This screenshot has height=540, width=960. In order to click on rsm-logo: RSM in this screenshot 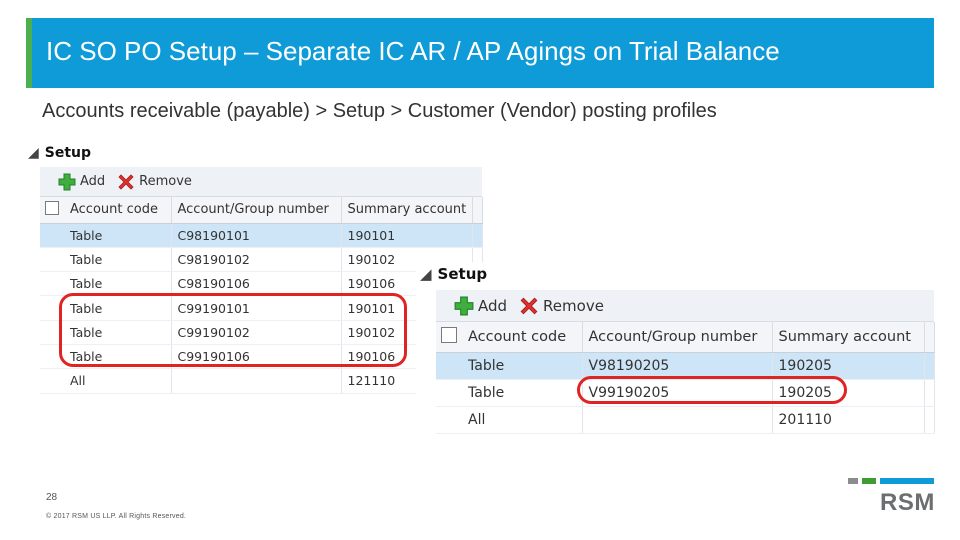, I will do `click(891, 498)`.